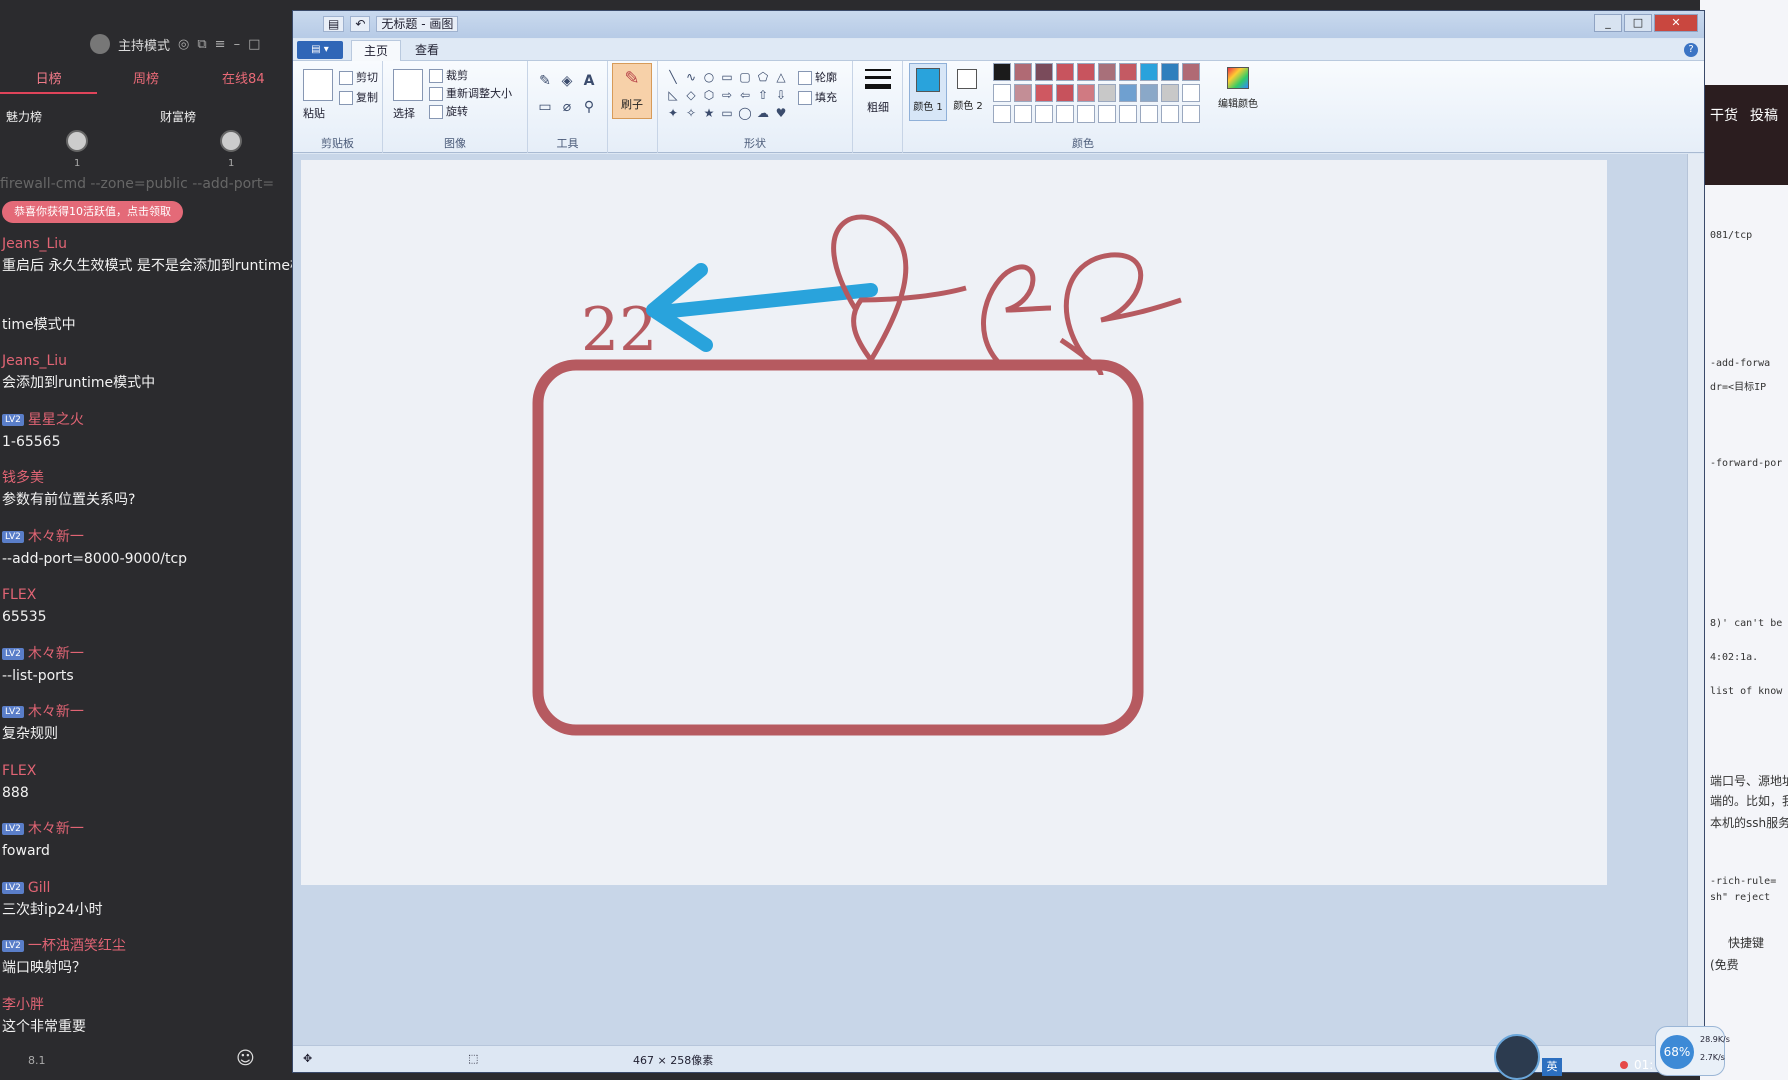  I want to click on text-icon: A, so click(589, 81).